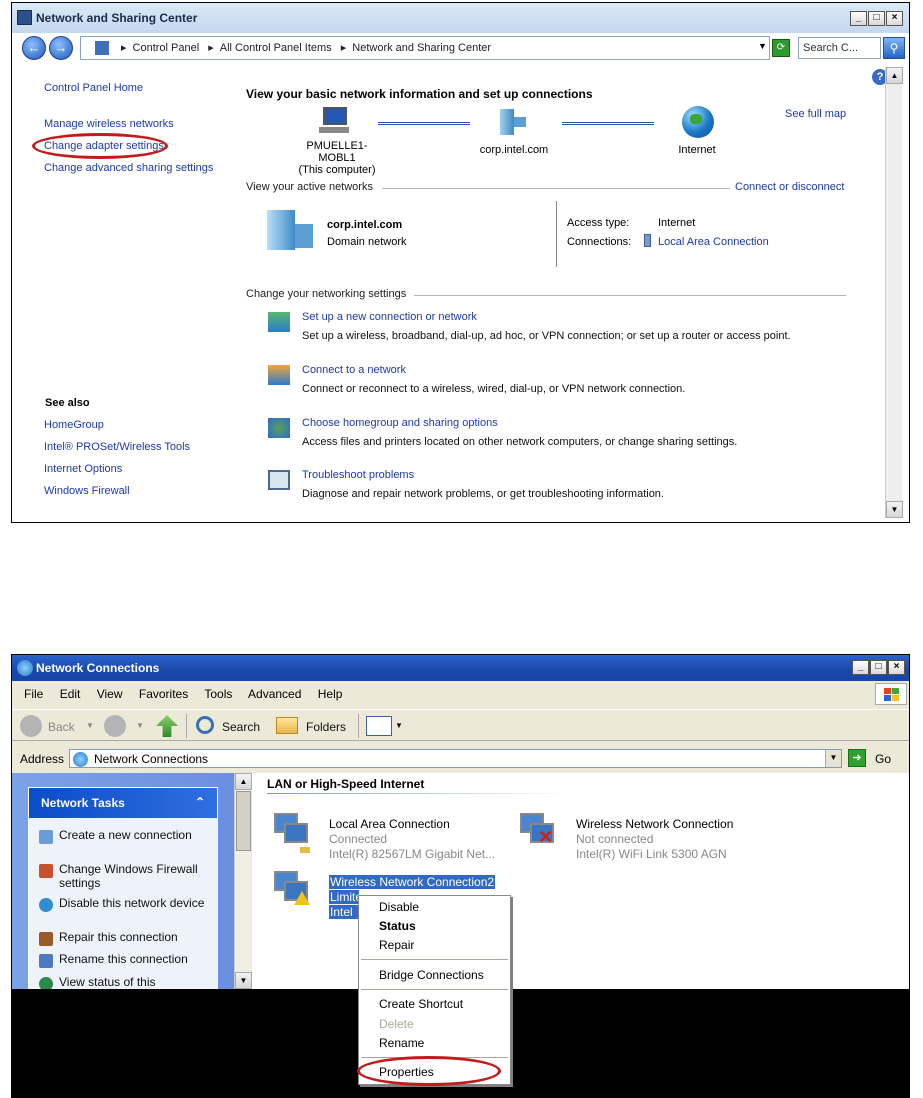 The width and height of the screenshot is (923, 1098). Describe the element at coordinates (344, 912) in the screenshot. I see `connection-device: Intel` at that location.